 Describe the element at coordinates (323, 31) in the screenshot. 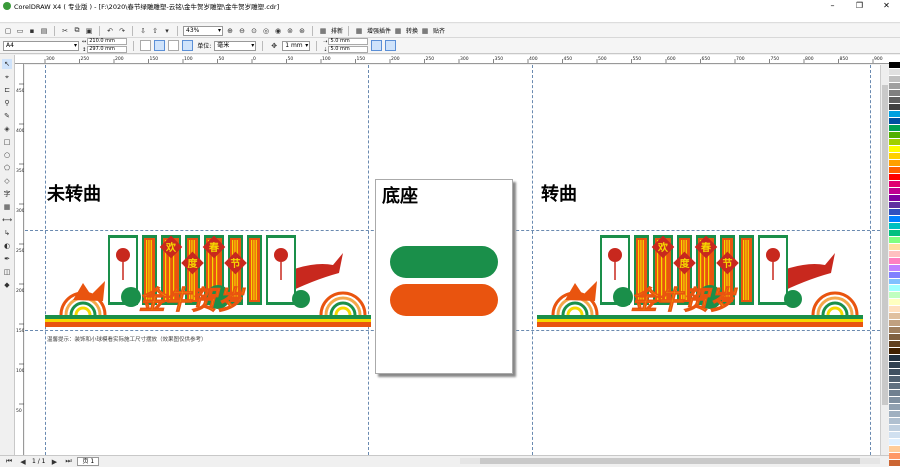

I see `options-icon: ▦` at that location.